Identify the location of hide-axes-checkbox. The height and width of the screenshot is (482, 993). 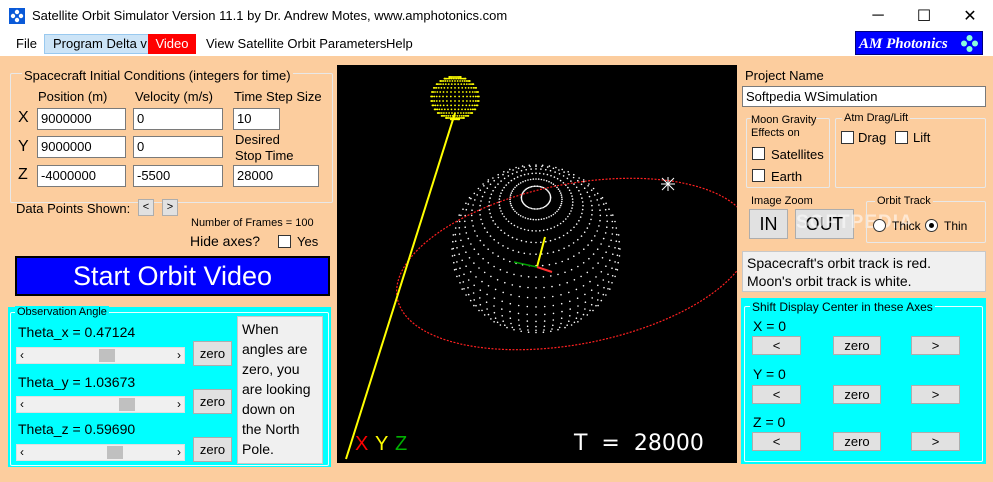
(284, 241).